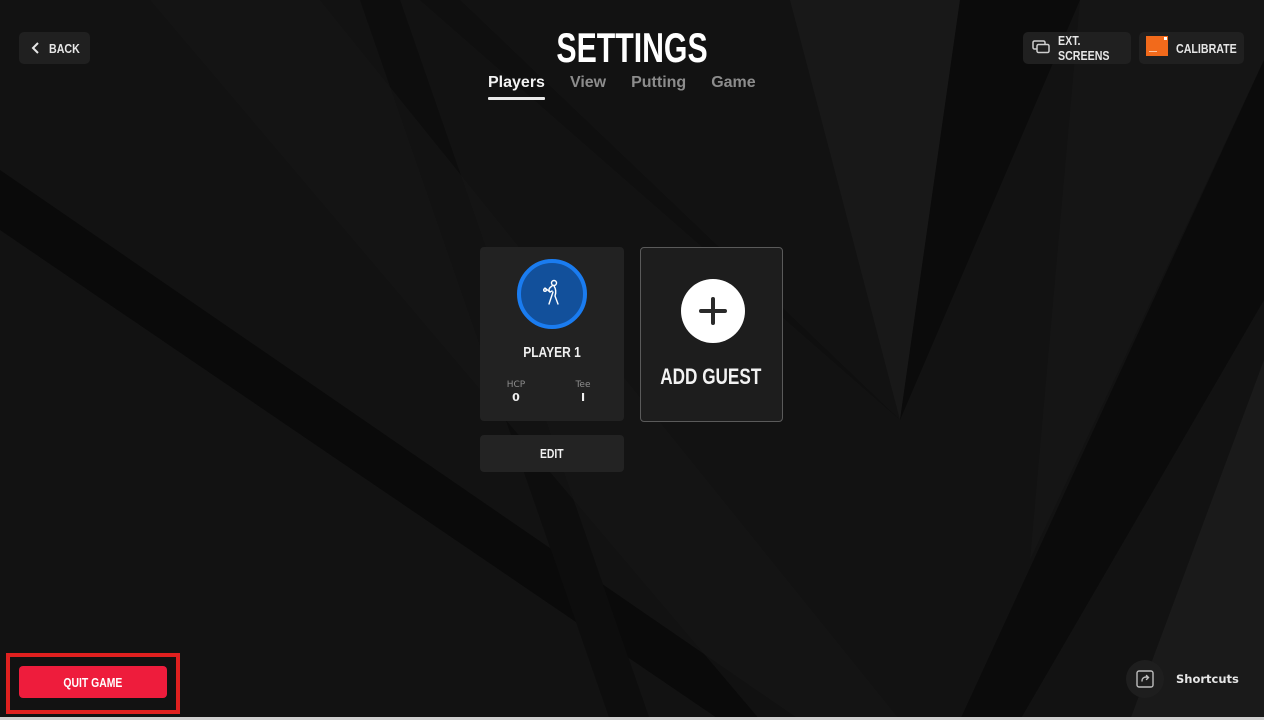 The height and width of the screenshot is (720, 1264). What do you see at coordinates (583, 385) in the screenshot?
I see `stat-label: Tee` at bounding box center [583, 385].